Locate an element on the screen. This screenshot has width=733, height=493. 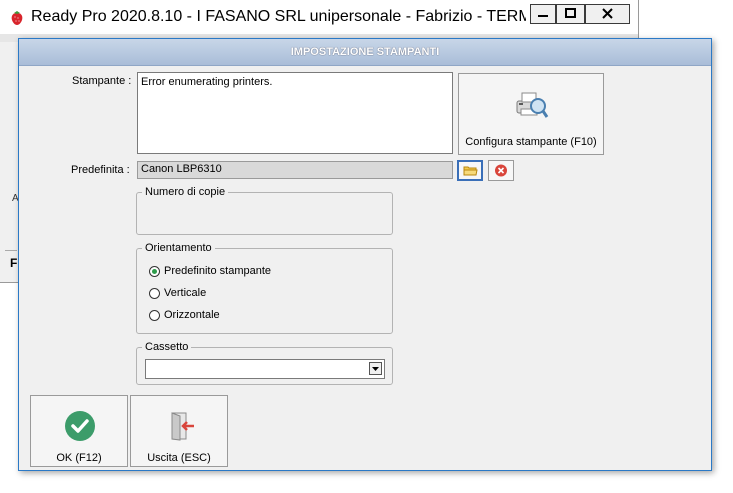
close-button is located at coordinates (607, 14).